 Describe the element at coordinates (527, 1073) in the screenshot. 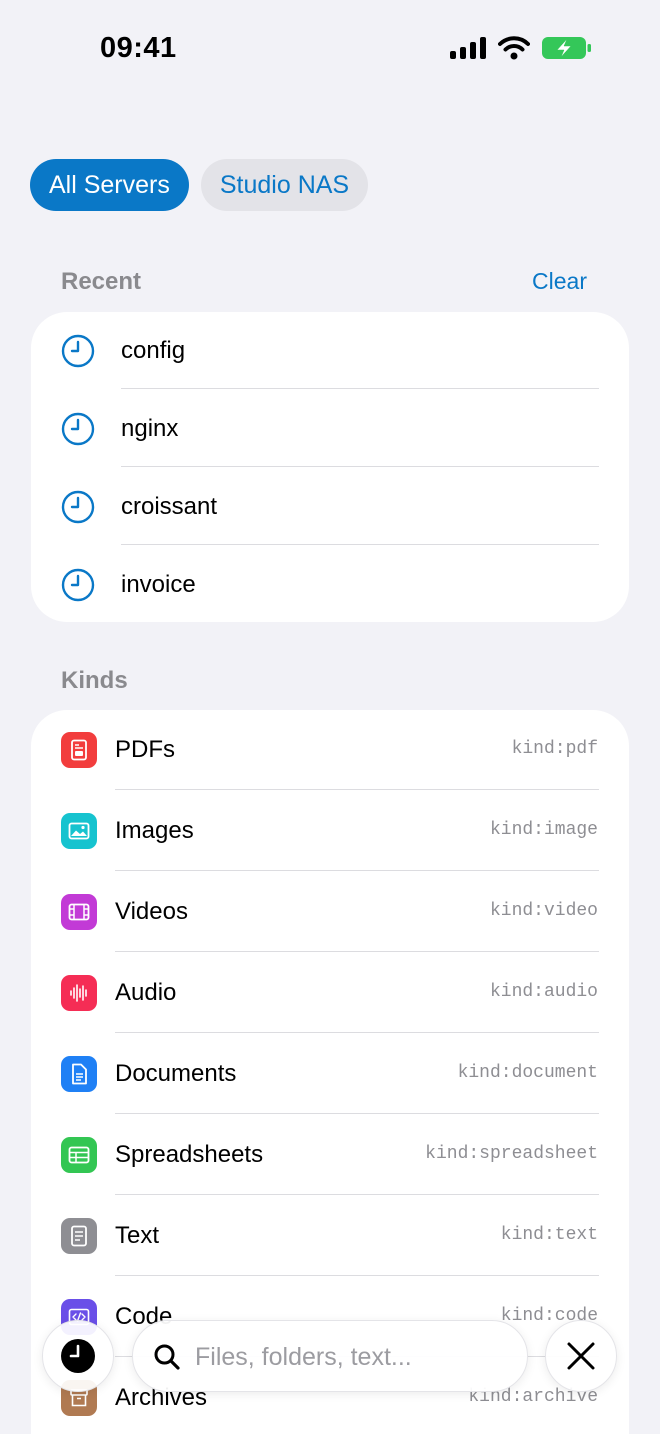

I see `kind-query: kind:document` at that location.